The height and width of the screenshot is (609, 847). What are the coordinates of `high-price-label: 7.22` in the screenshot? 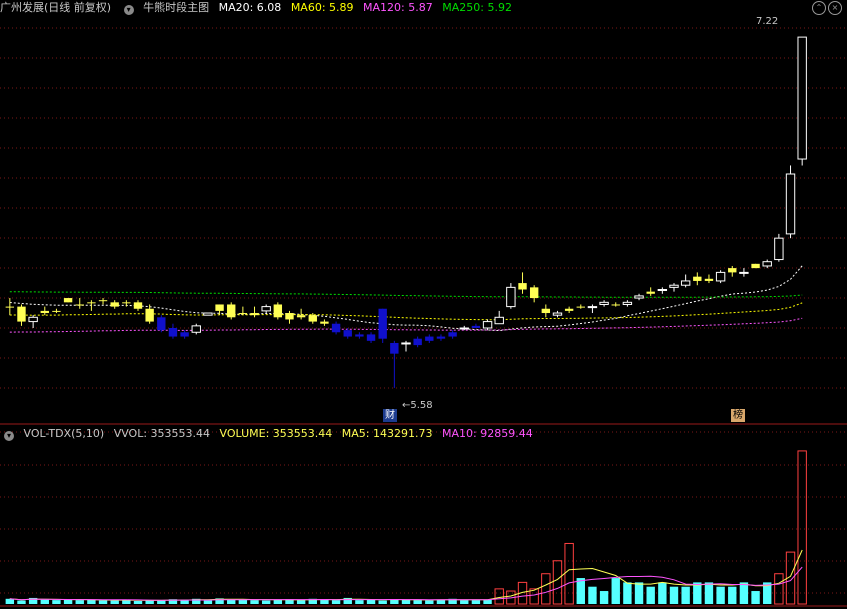 It's located at (767, 21).